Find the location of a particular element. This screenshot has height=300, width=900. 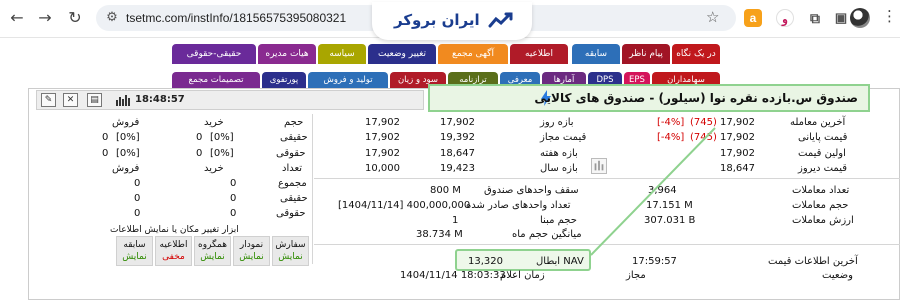

row-real-label: حقیقی is located at coordinates (294, 137).